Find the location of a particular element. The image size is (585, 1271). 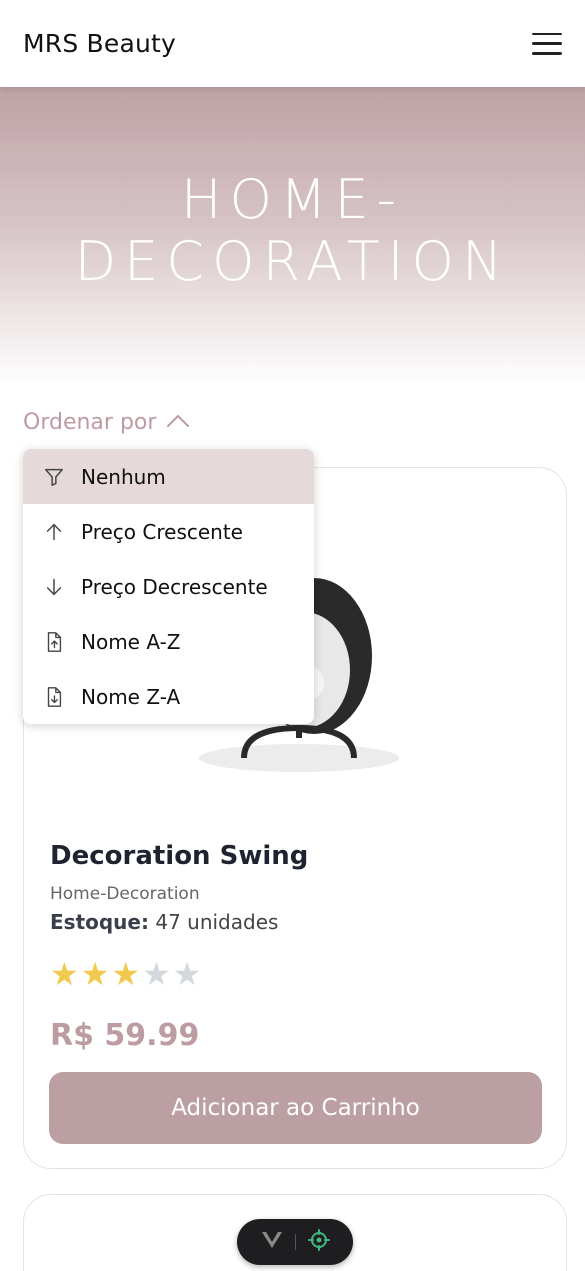

toolbar-divider is located at coordinates (295, 1242).